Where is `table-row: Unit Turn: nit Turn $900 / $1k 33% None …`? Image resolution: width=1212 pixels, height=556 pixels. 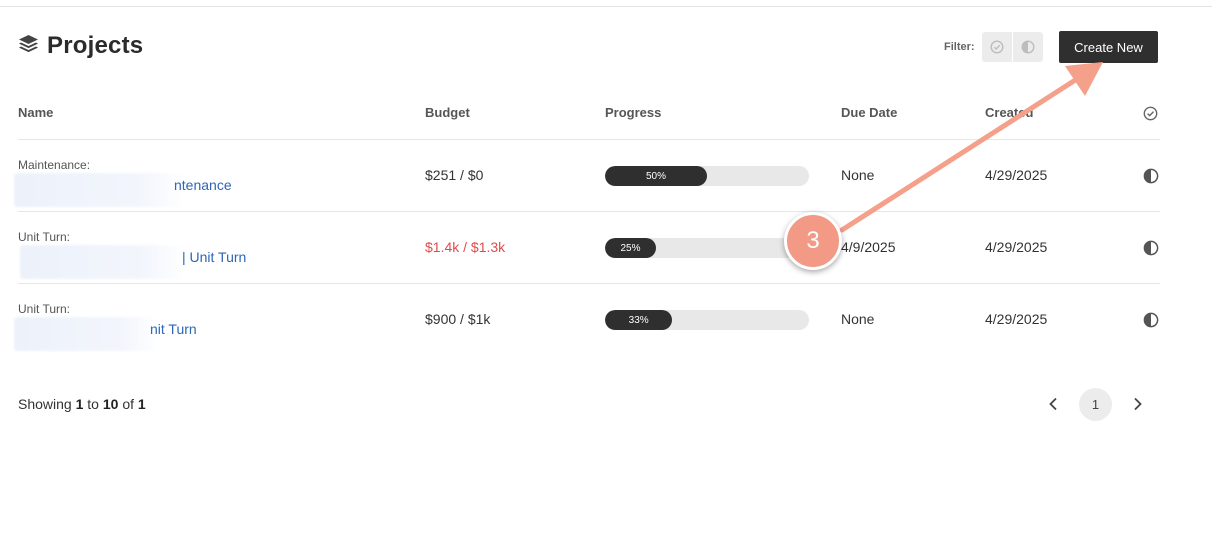 table-row: Unit Turn: nit Turn $900 / $1k 33% None … is located at coordinates (606, 320).